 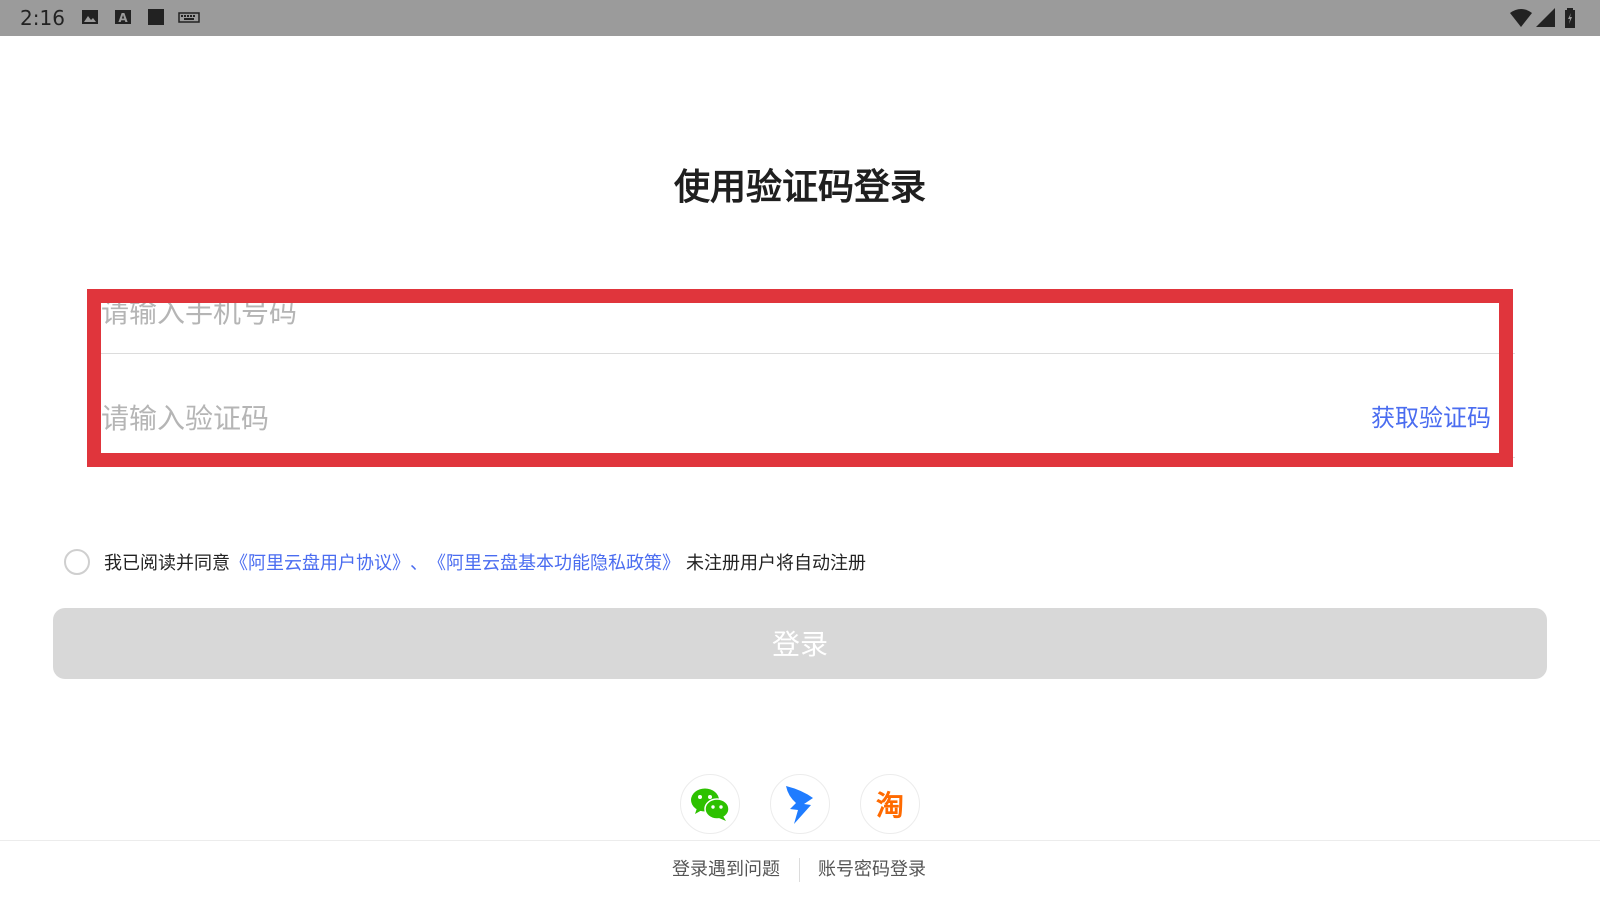 I want to click on a-box-icon: A, so click(x=123, y=17).